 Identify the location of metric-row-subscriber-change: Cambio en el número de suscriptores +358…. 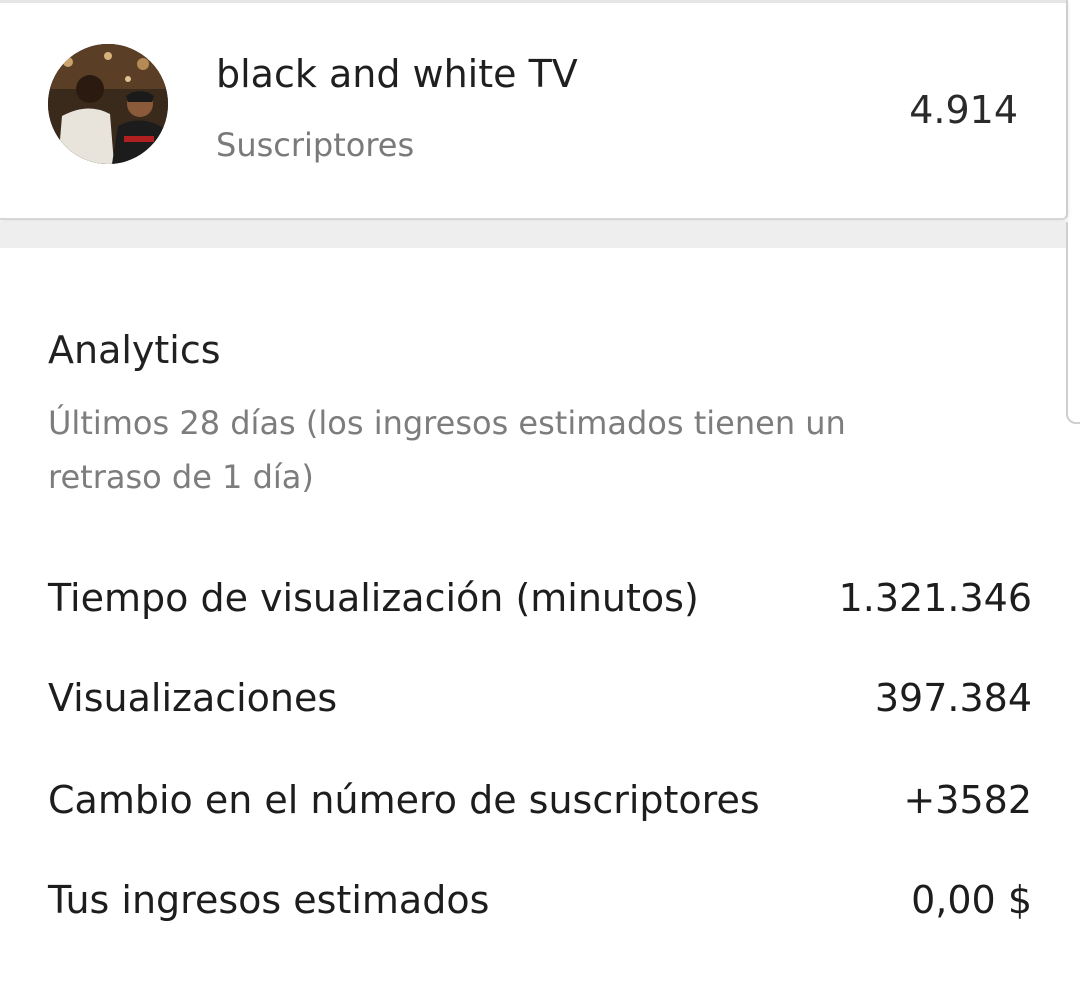
(540, 800).